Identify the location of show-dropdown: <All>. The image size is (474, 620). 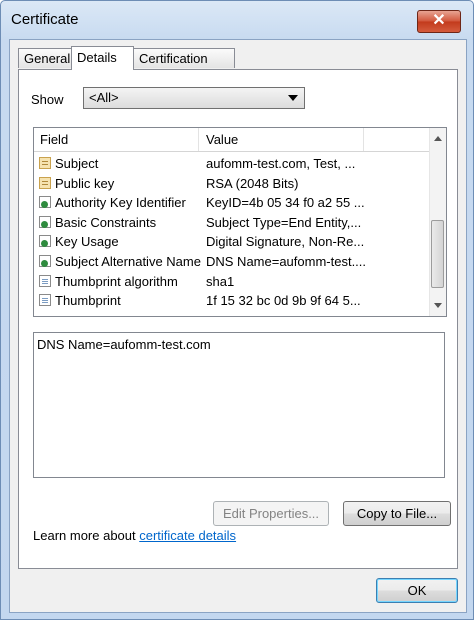
(194, 98).